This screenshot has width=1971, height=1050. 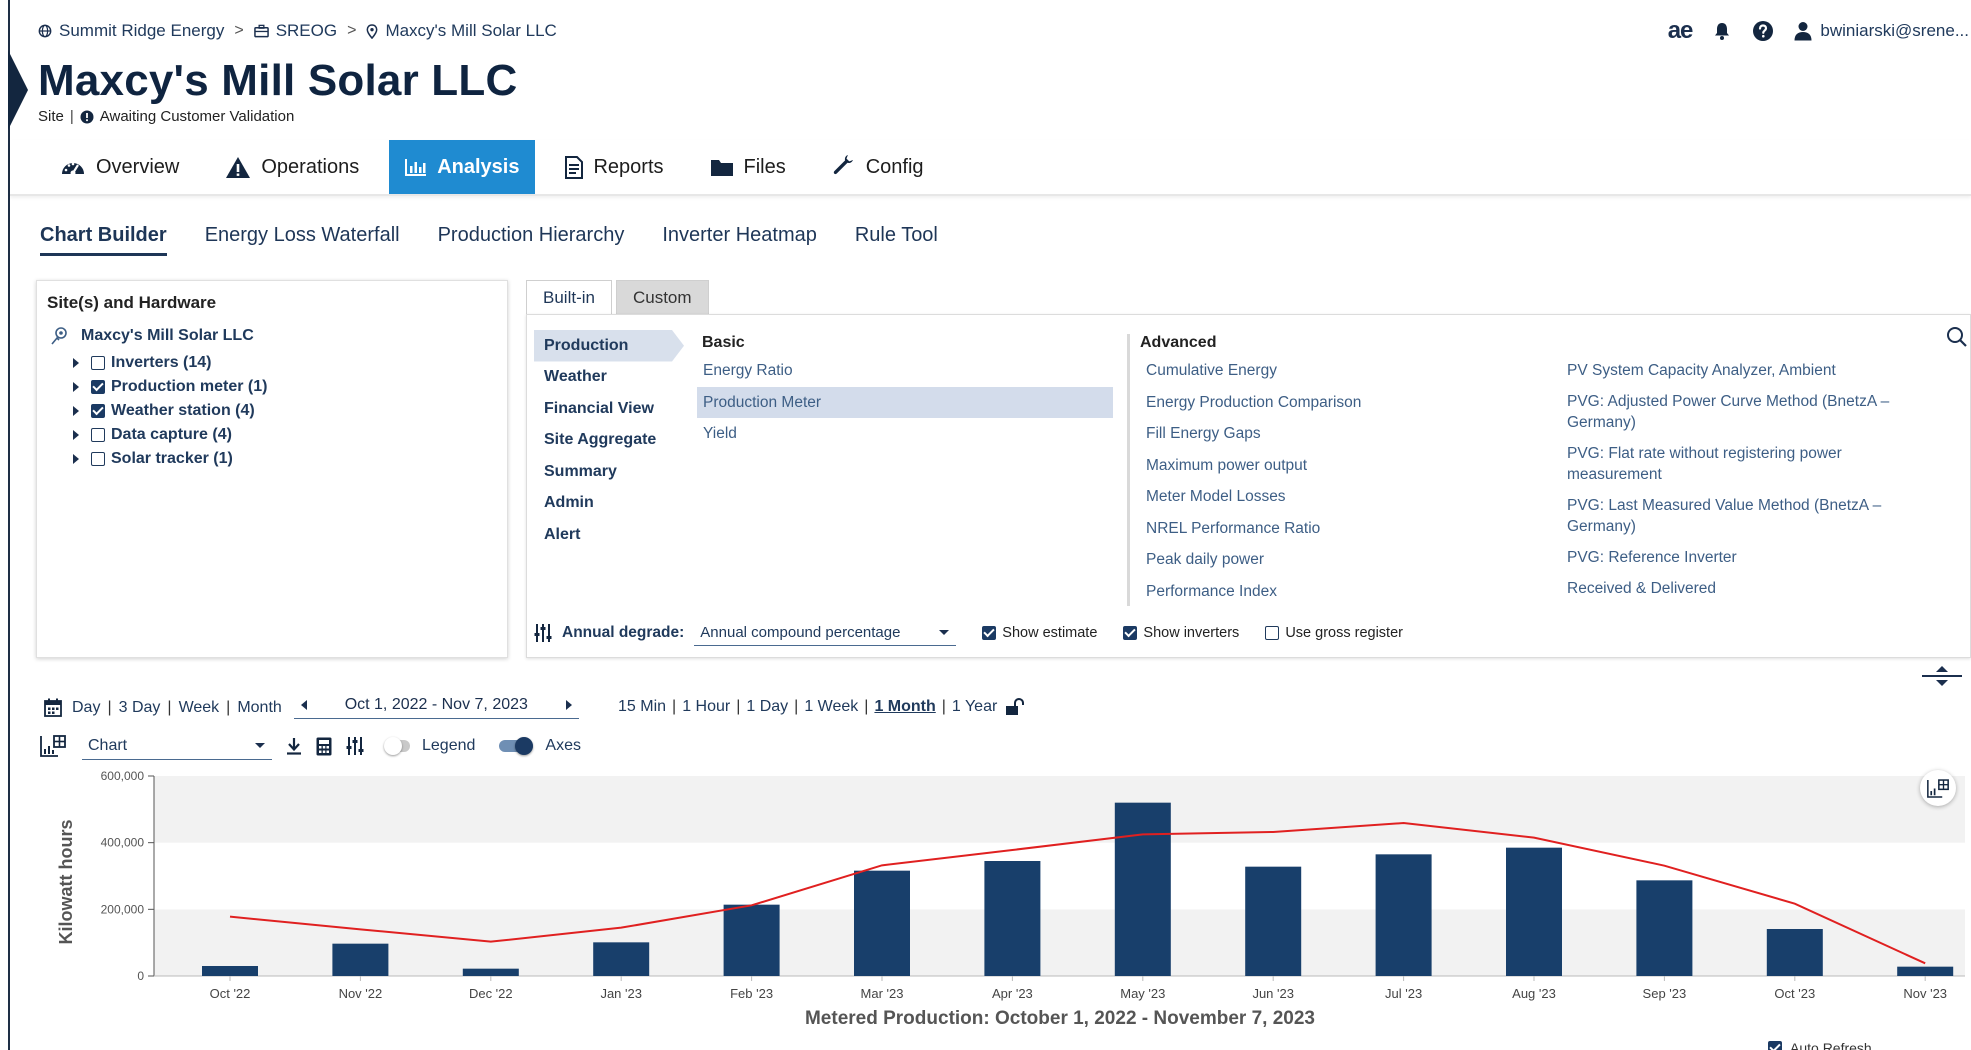 What do you see at coordinates (170, 387) in the screenshot?
I see `tree-item-production-meter: Production meter (1)` at bounding box center [170, 387].